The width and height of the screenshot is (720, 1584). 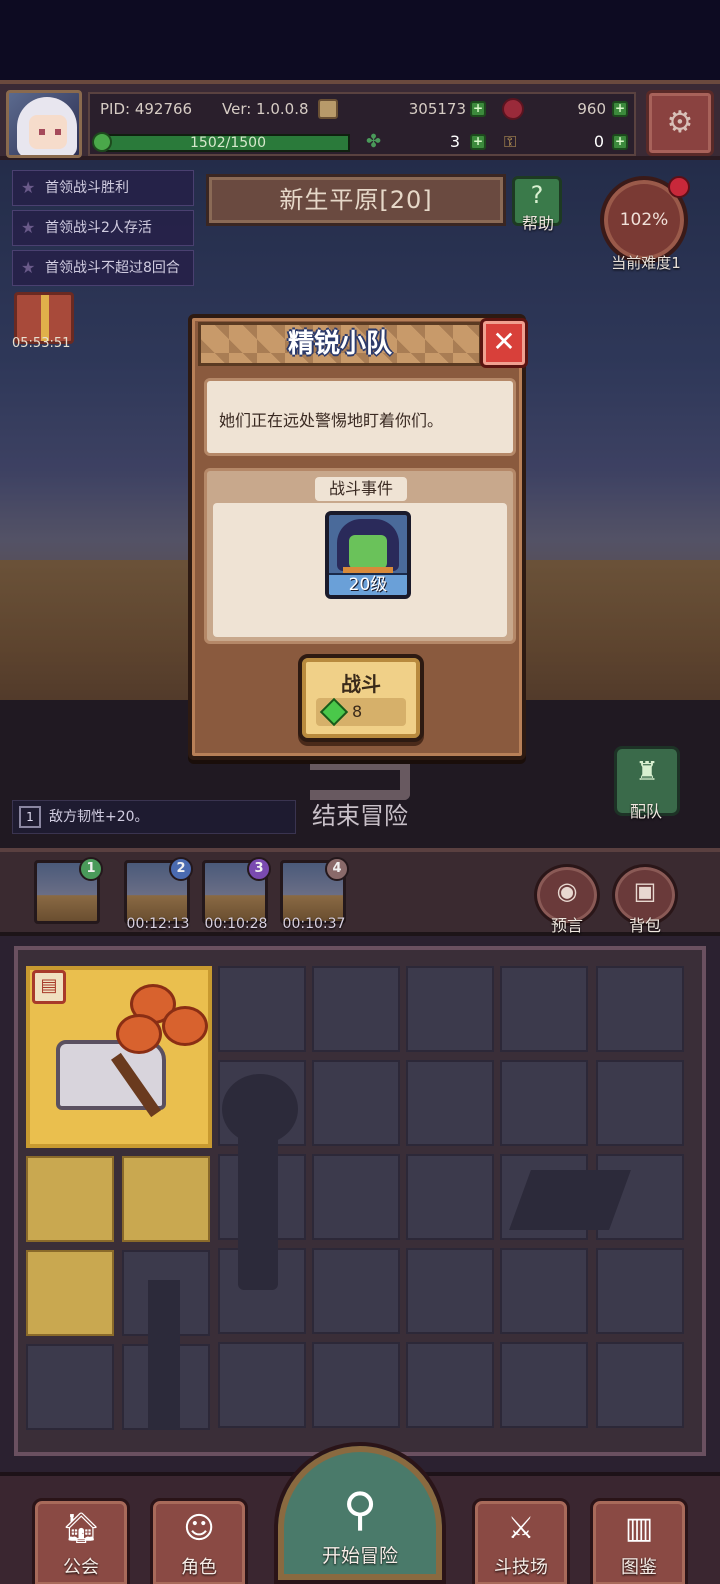 I want to click on queue-slot: 3, so click(x=236, y=890).